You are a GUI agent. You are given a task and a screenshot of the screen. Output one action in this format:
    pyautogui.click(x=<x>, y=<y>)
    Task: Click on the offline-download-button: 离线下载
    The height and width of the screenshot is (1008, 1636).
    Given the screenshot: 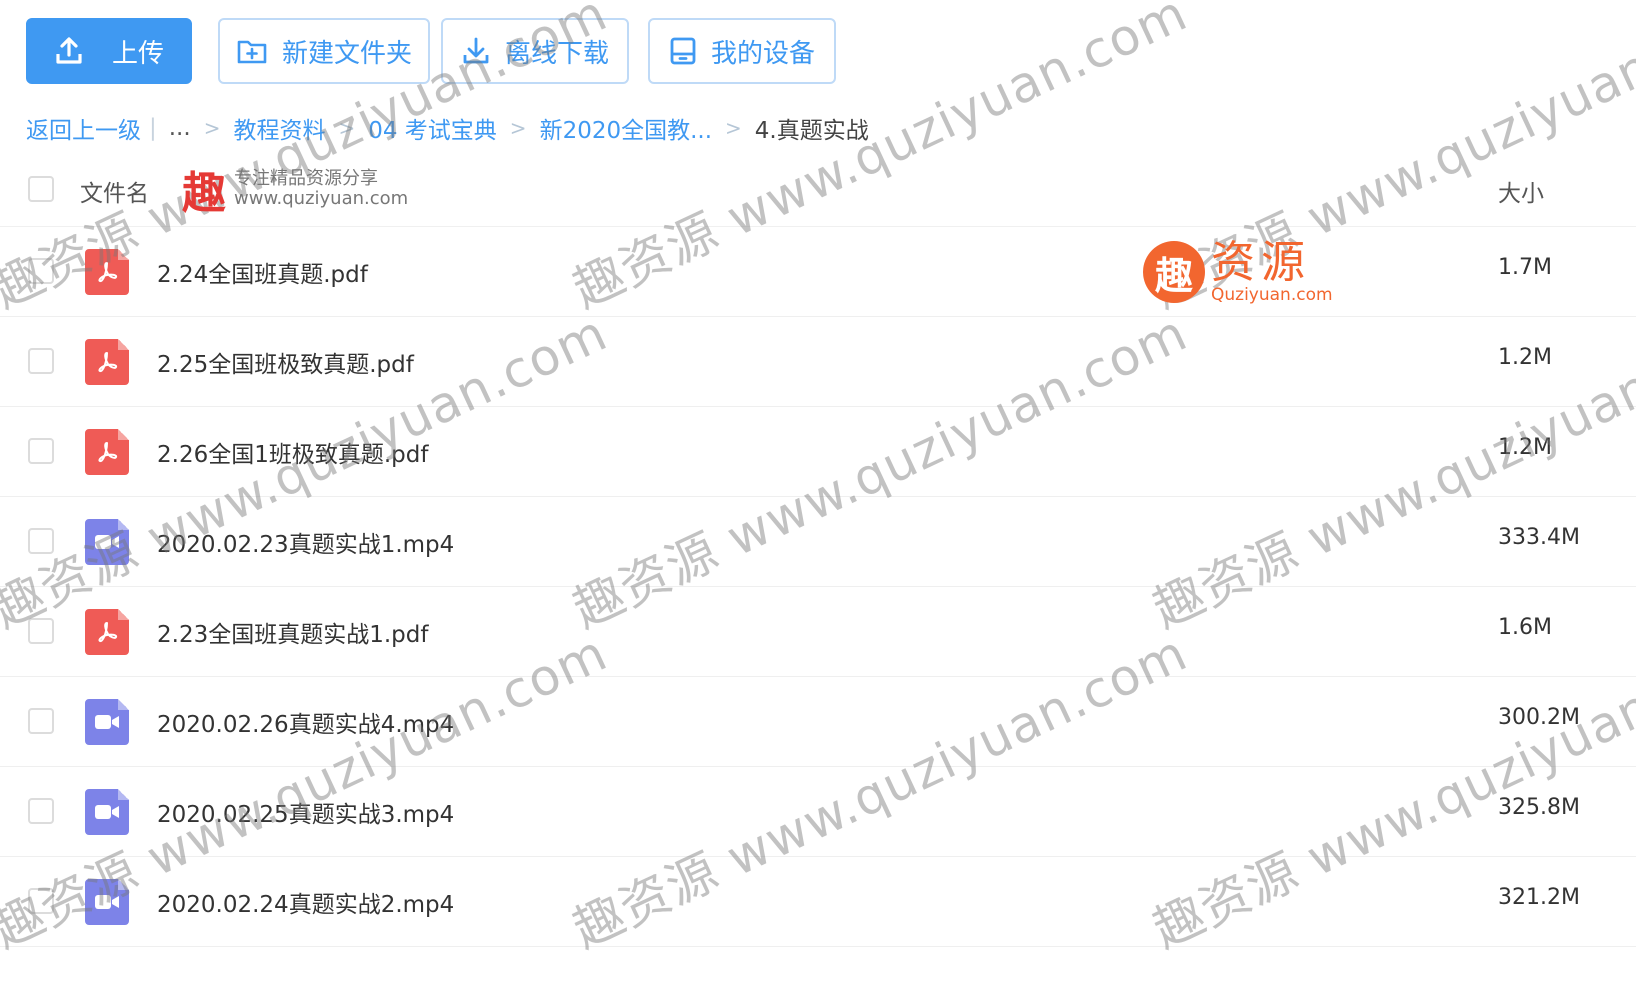 What is the action you would take?
    pyautogui.click(x=535, y=51)
    